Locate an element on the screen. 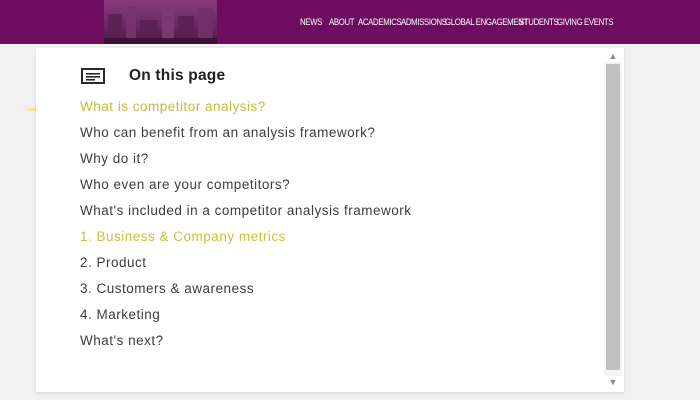 The width and height of the screenshot is (700, 400). scroll-thumb is located at coordinates (613, 217).